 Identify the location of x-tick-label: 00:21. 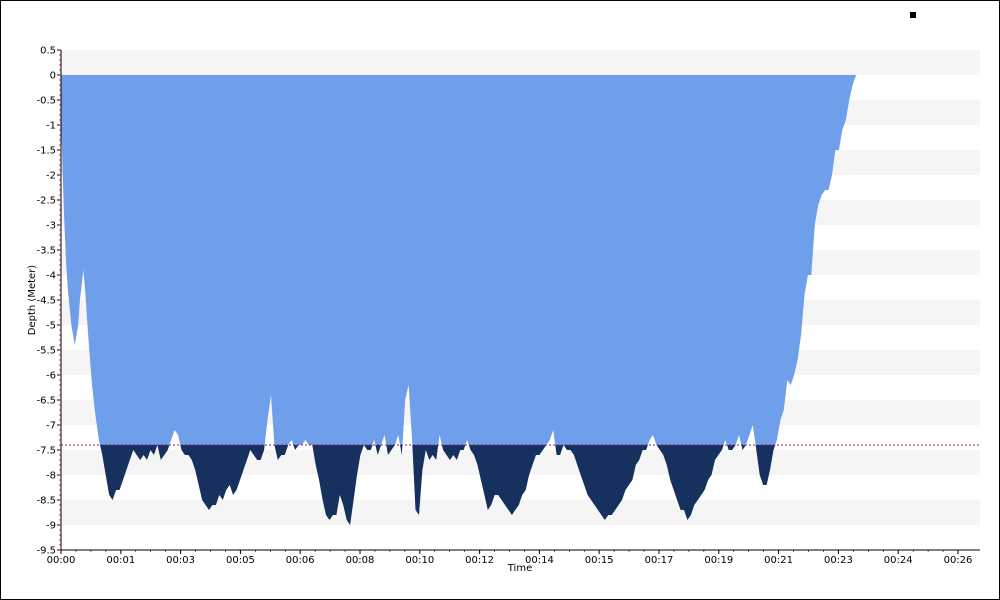
(778, 560).